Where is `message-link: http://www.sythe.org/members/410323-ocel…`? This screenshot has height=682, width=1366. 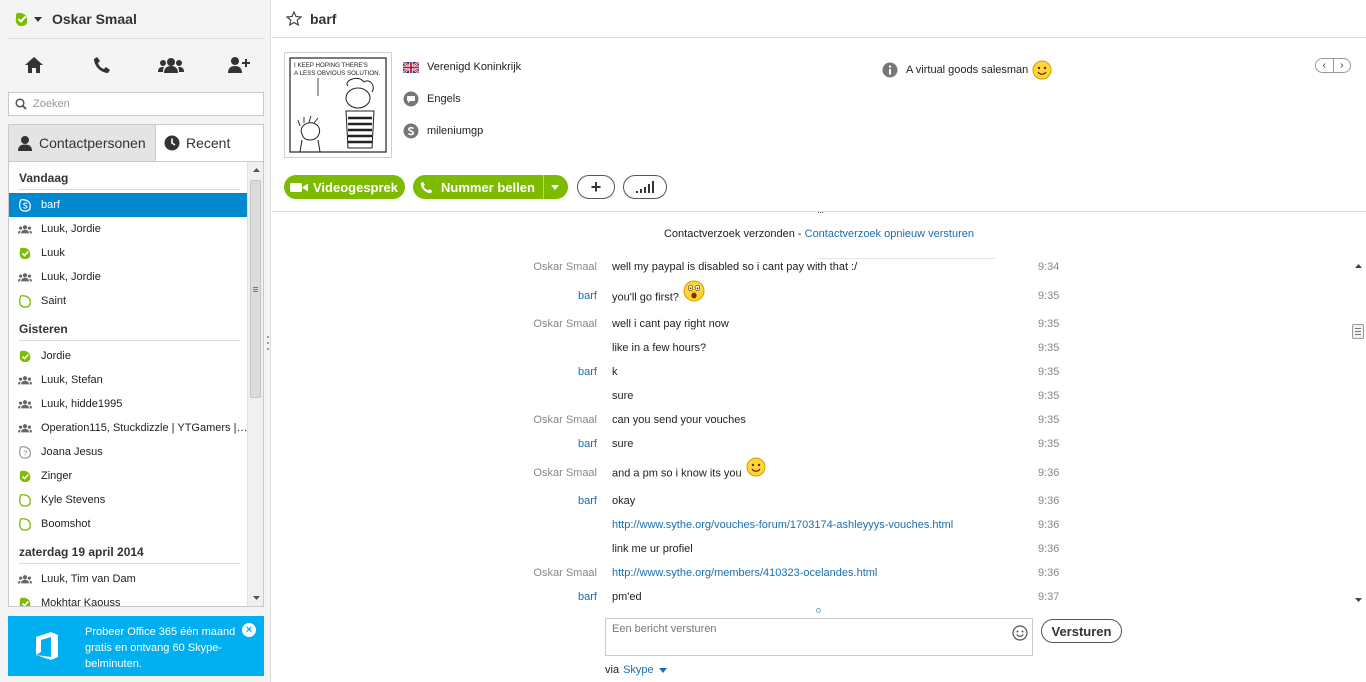 message-link: http://www.sythe.org/members/410323-ocel… is located at coordinates (744, 573).